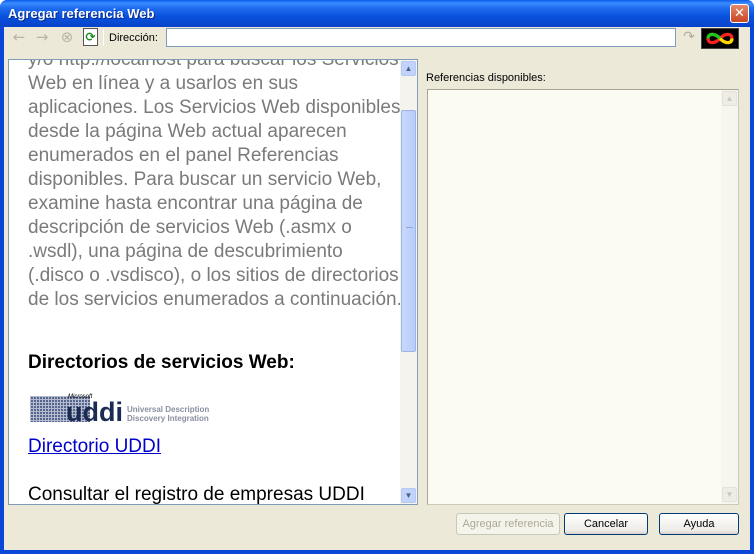  I want to click on scrollbar-grip, so click(409, 227).